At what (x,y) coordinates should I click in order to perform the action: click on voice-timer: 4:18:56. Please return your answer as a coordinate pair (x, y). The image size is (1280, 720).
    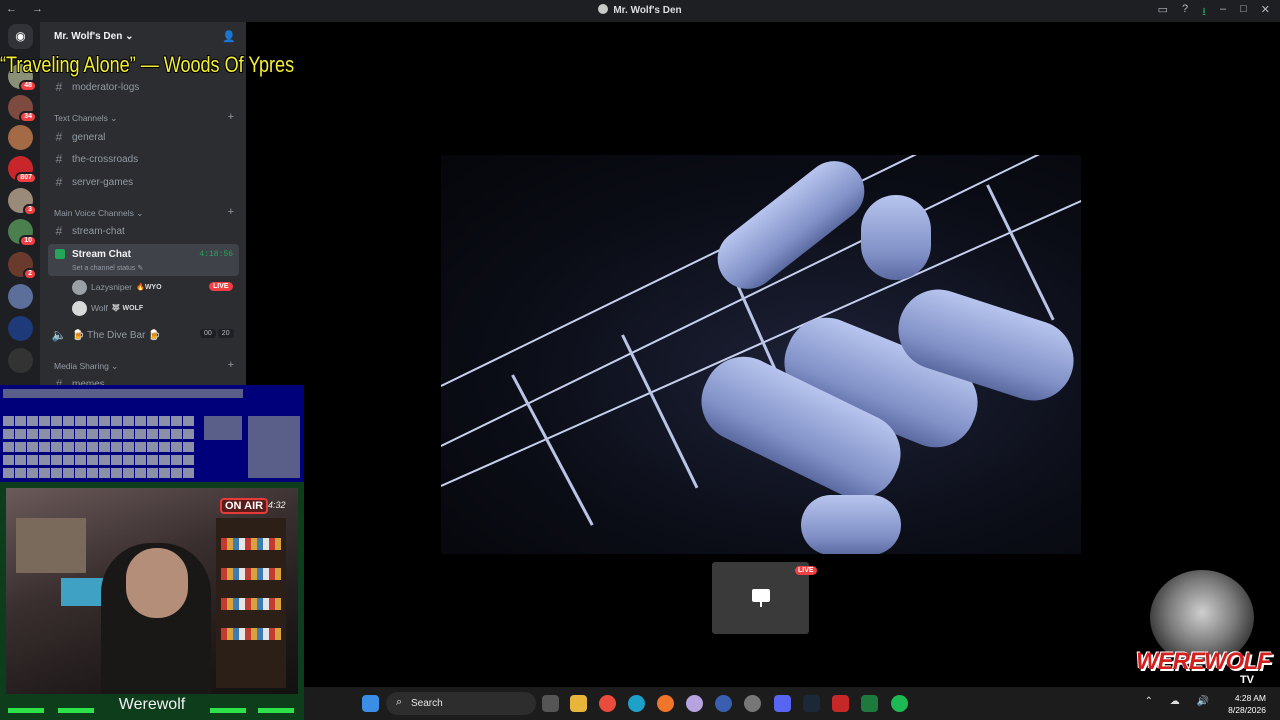
    Looking at the image, I should click on (216, 254).